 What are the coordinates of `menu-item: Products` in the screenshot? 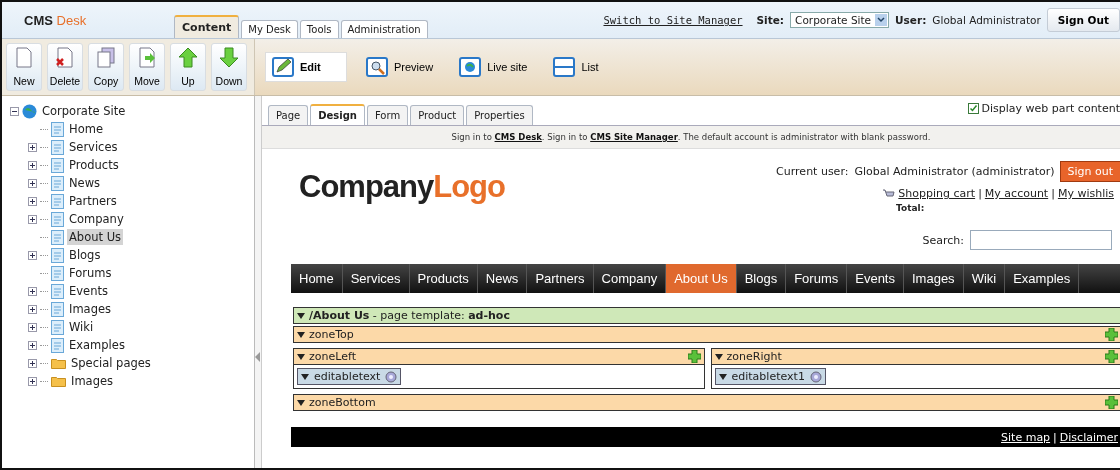 It's located at (443, 278).